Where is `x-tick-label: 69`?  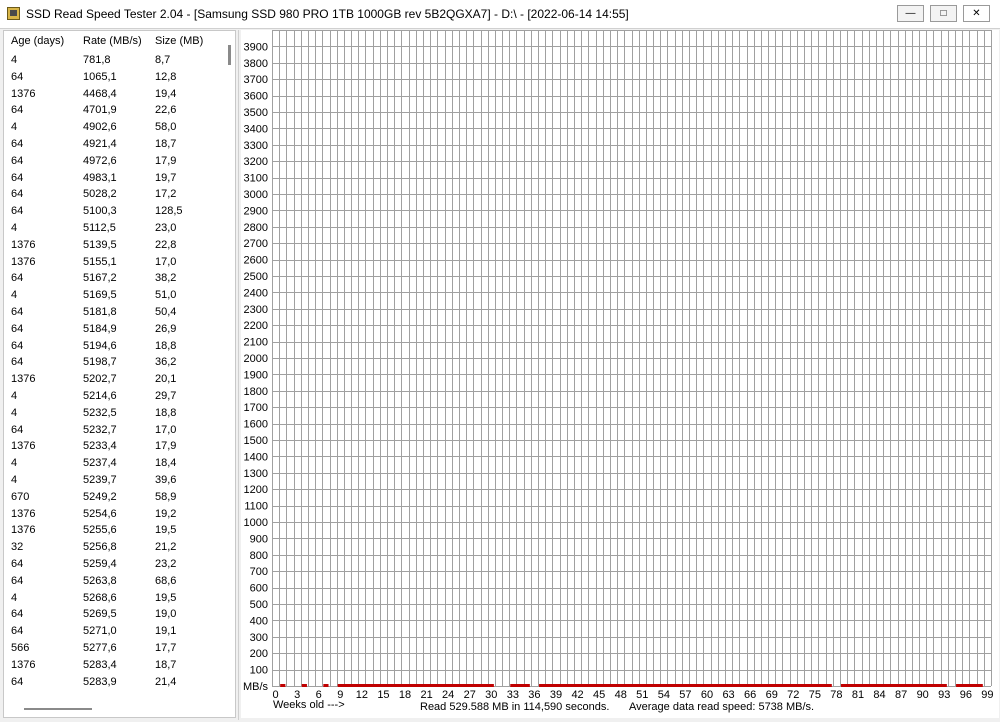
x-tick-label: 69 is located at coordinates (772, 695).